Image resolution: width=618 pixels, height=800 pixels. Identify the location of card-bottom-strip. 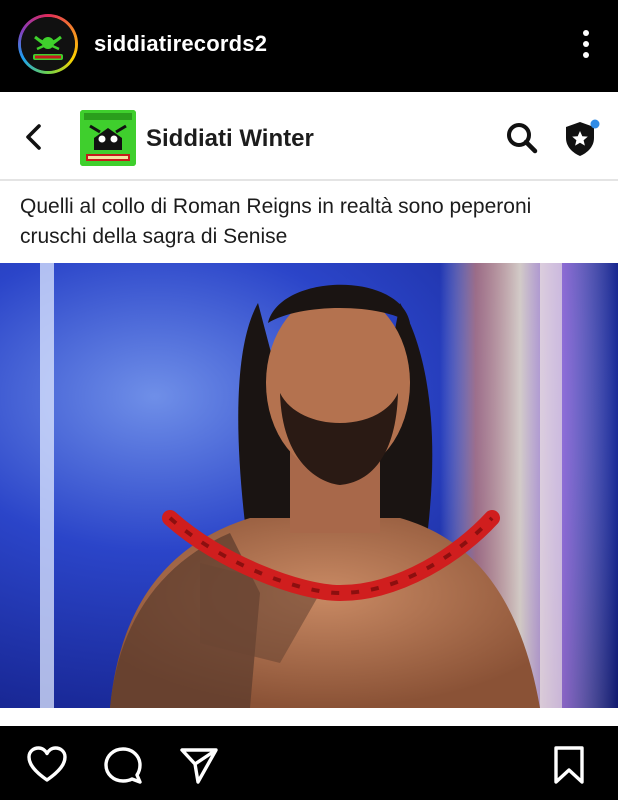
(309, 717).